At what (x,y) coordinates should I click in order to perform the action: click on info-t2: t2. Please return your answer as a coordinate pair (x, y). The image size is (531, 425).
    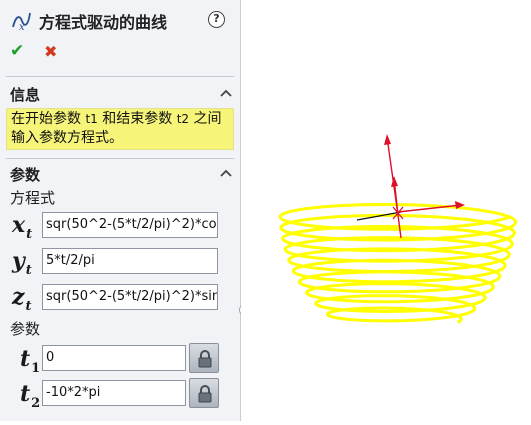
    Looking at the image, I should click on (183, 119).